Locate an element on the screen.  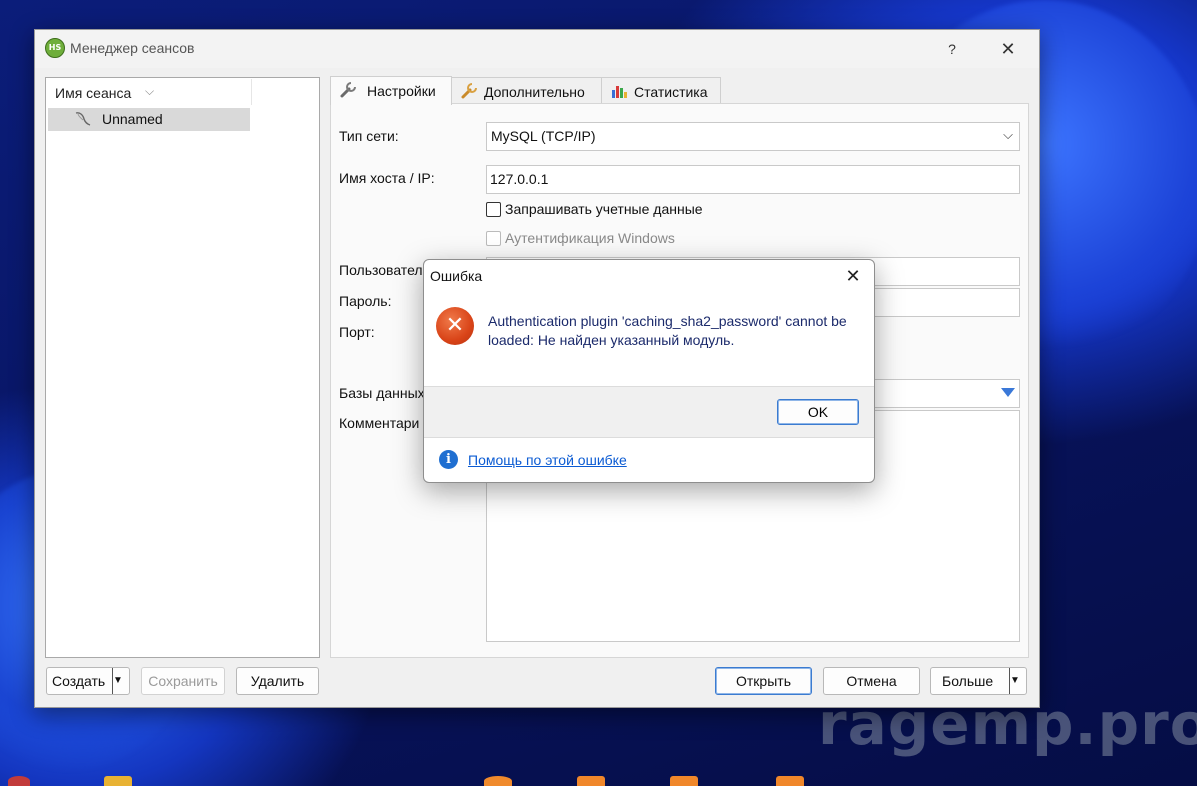
tab-statistics: Статистика is located at coordinates (661, 90).